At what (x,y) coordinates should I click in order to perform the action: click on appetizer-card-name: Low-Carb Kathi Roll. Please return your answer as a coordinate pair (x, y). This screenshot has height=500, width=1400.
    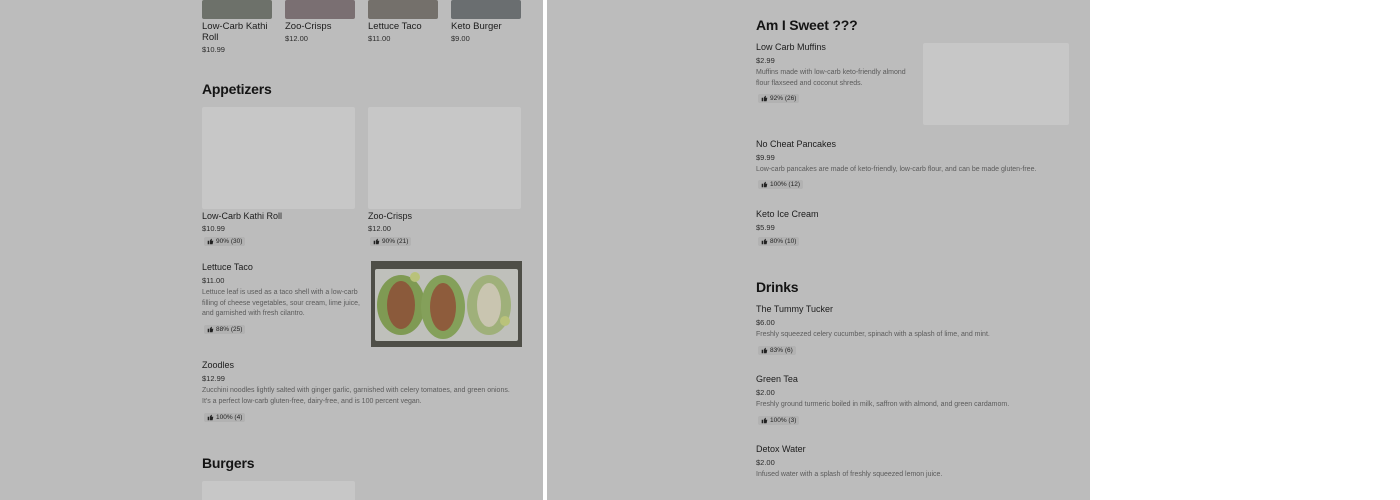
    Looking at the image, I should click on (242, 216).